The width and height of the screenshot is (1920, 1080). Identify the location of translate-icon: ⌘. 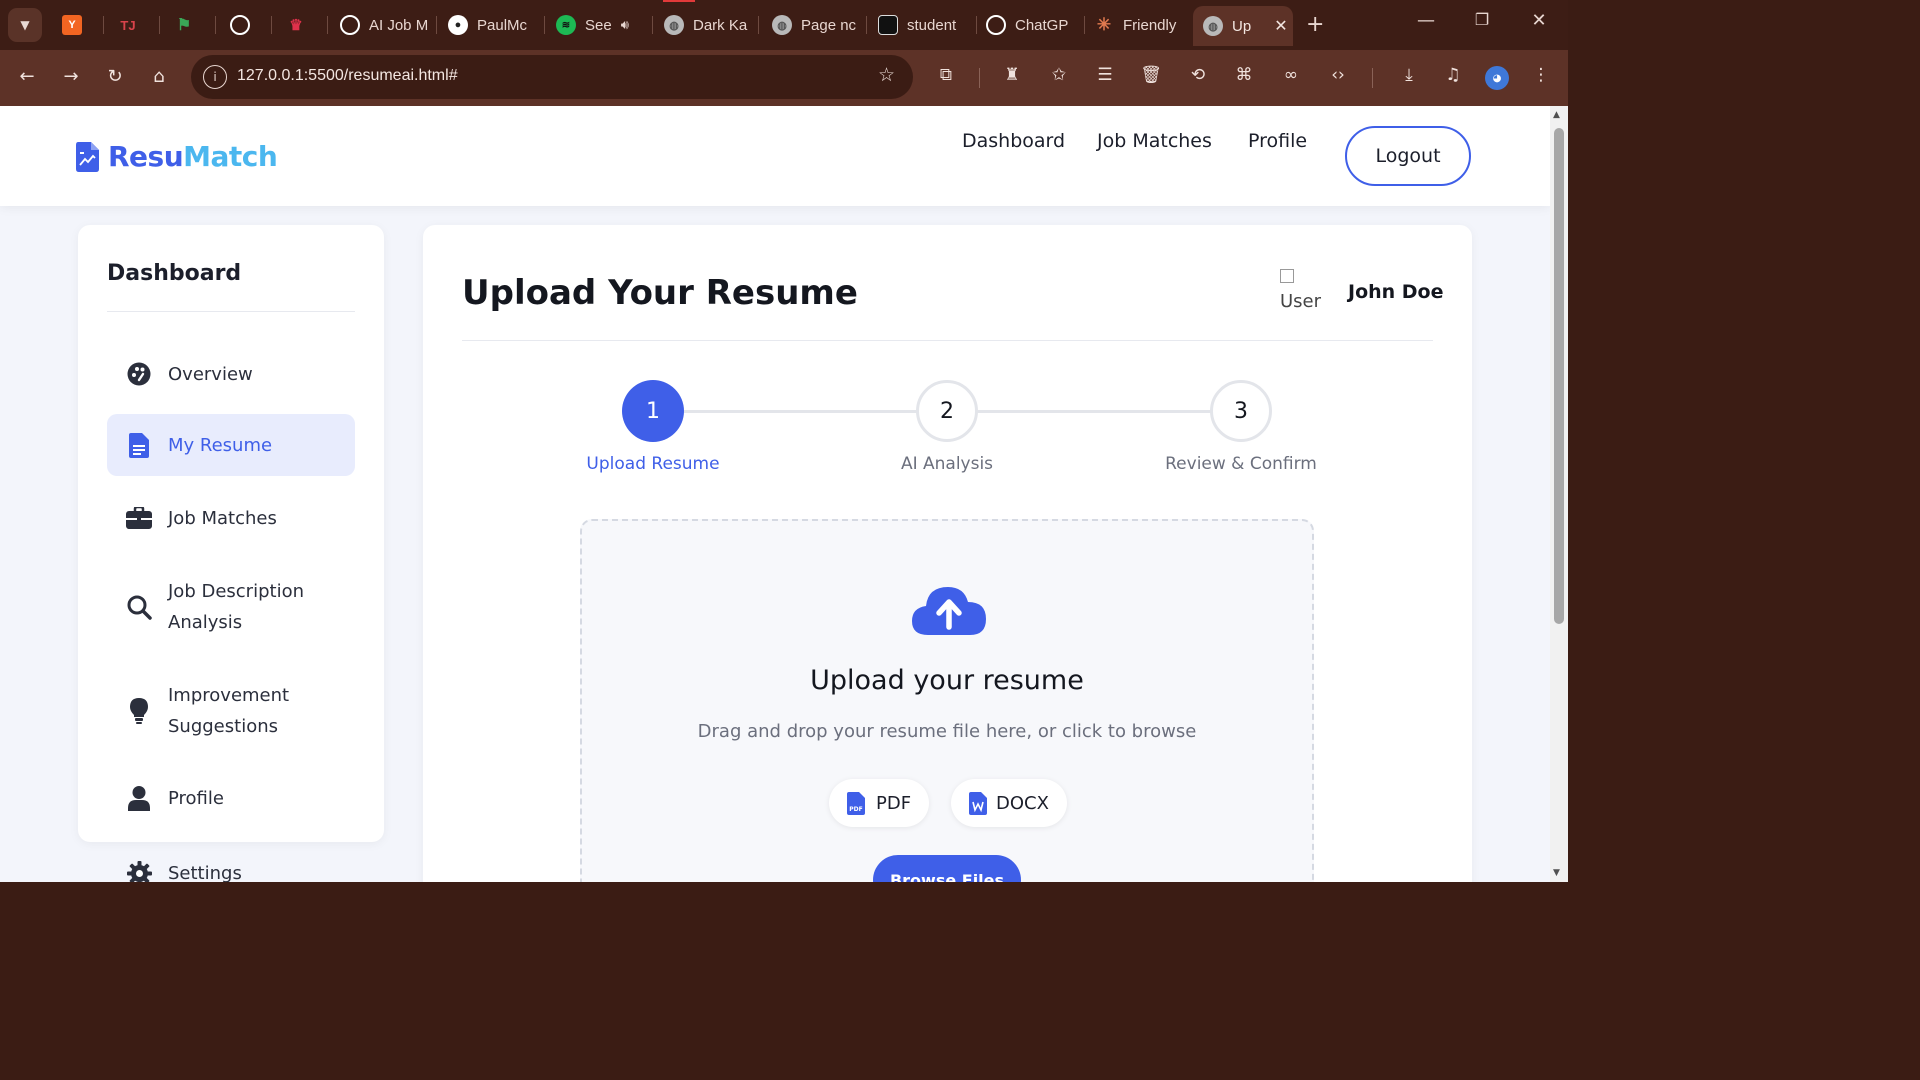
(1244, 75).